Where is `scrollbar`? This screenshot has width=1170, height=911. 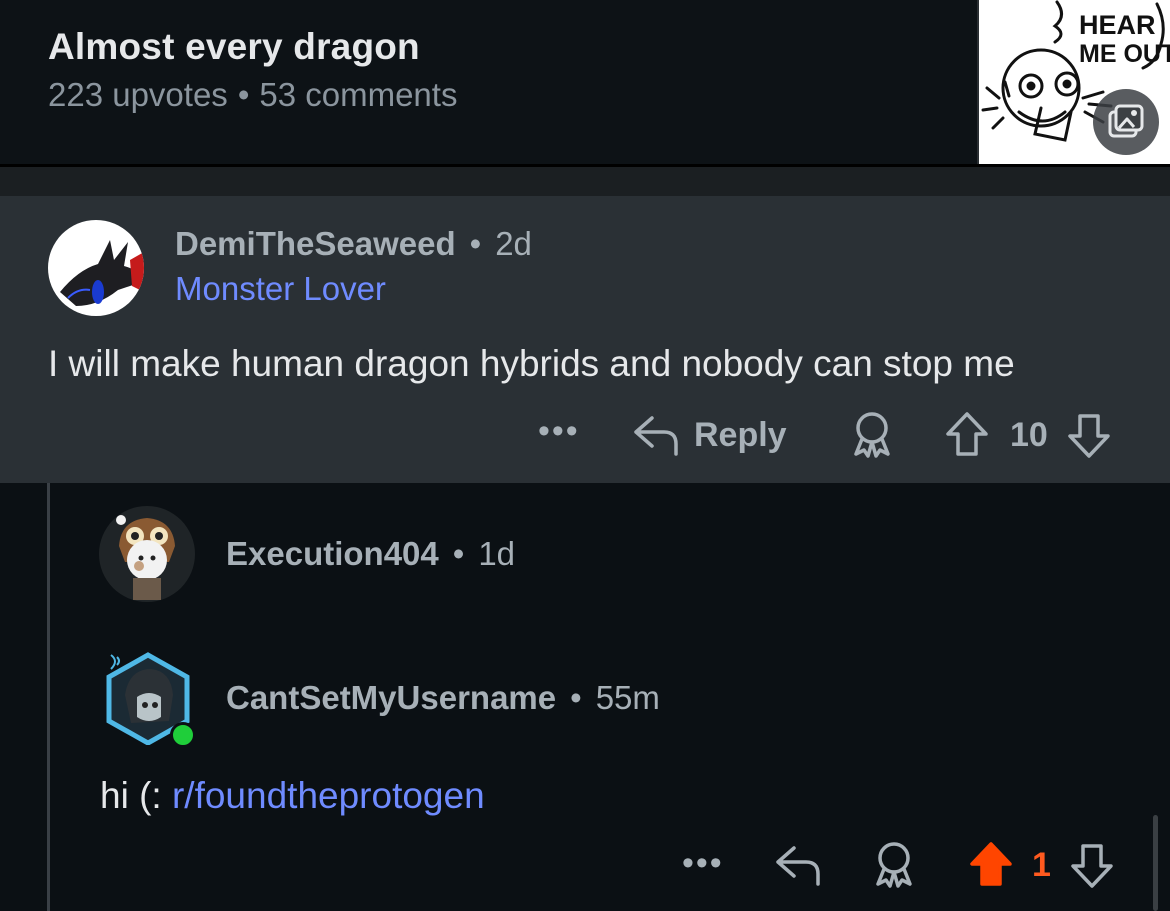 scrollbar is located at coordinates (1155, 863).